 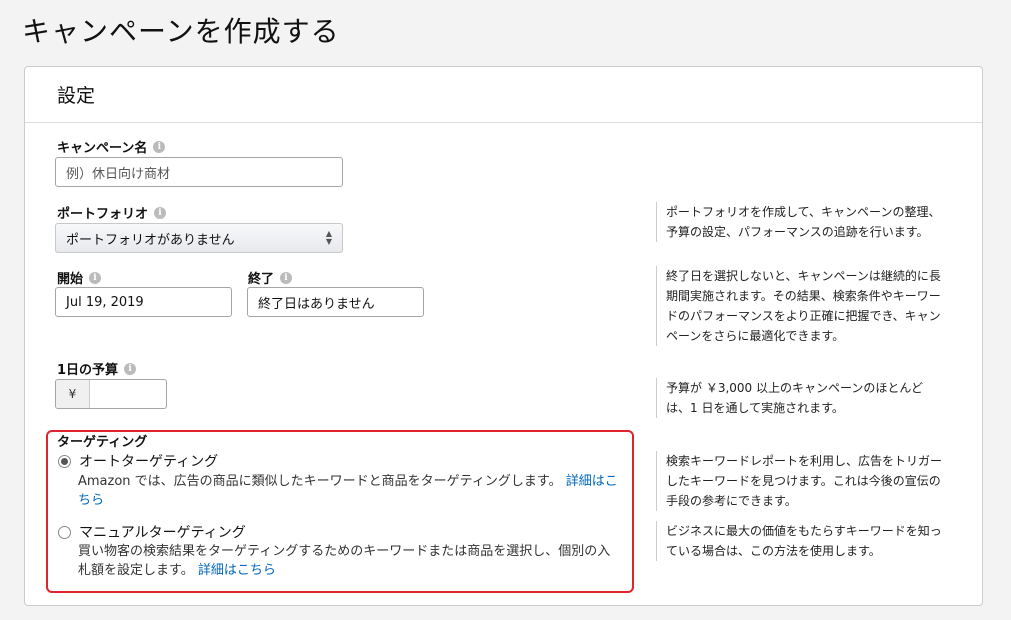 What do you see at coordinates (102, 442) in the screenshot?
I see `targeting-label: ターゲティング` at bounding box center [102, 442].